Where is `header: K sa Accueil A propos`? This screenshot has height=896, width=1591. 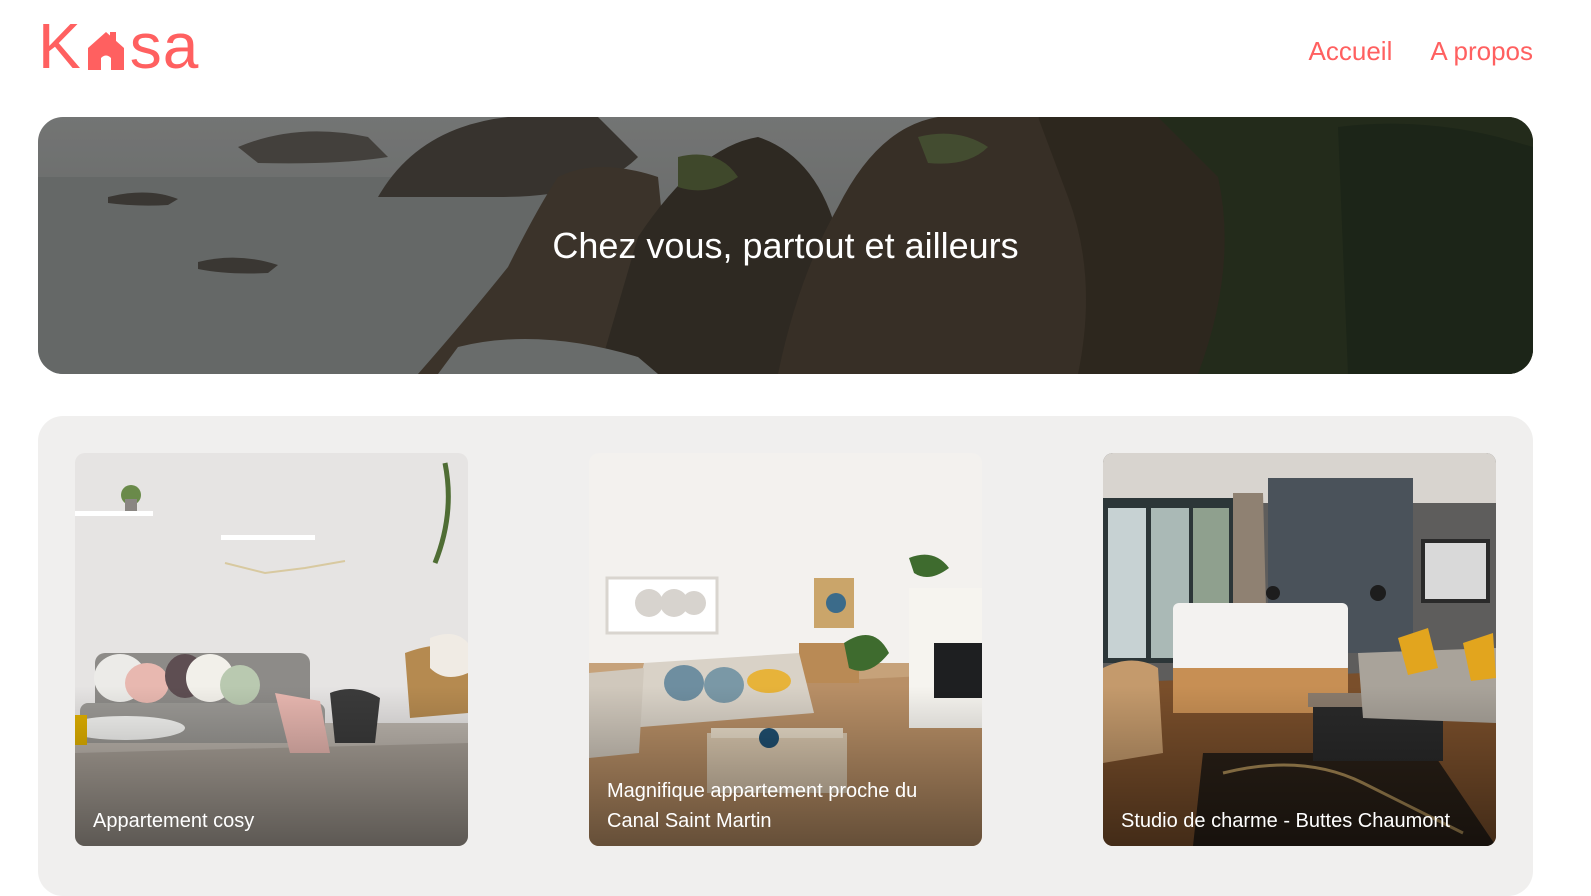 header: K sa Accueil A propos is located at coordinates (795, 55).